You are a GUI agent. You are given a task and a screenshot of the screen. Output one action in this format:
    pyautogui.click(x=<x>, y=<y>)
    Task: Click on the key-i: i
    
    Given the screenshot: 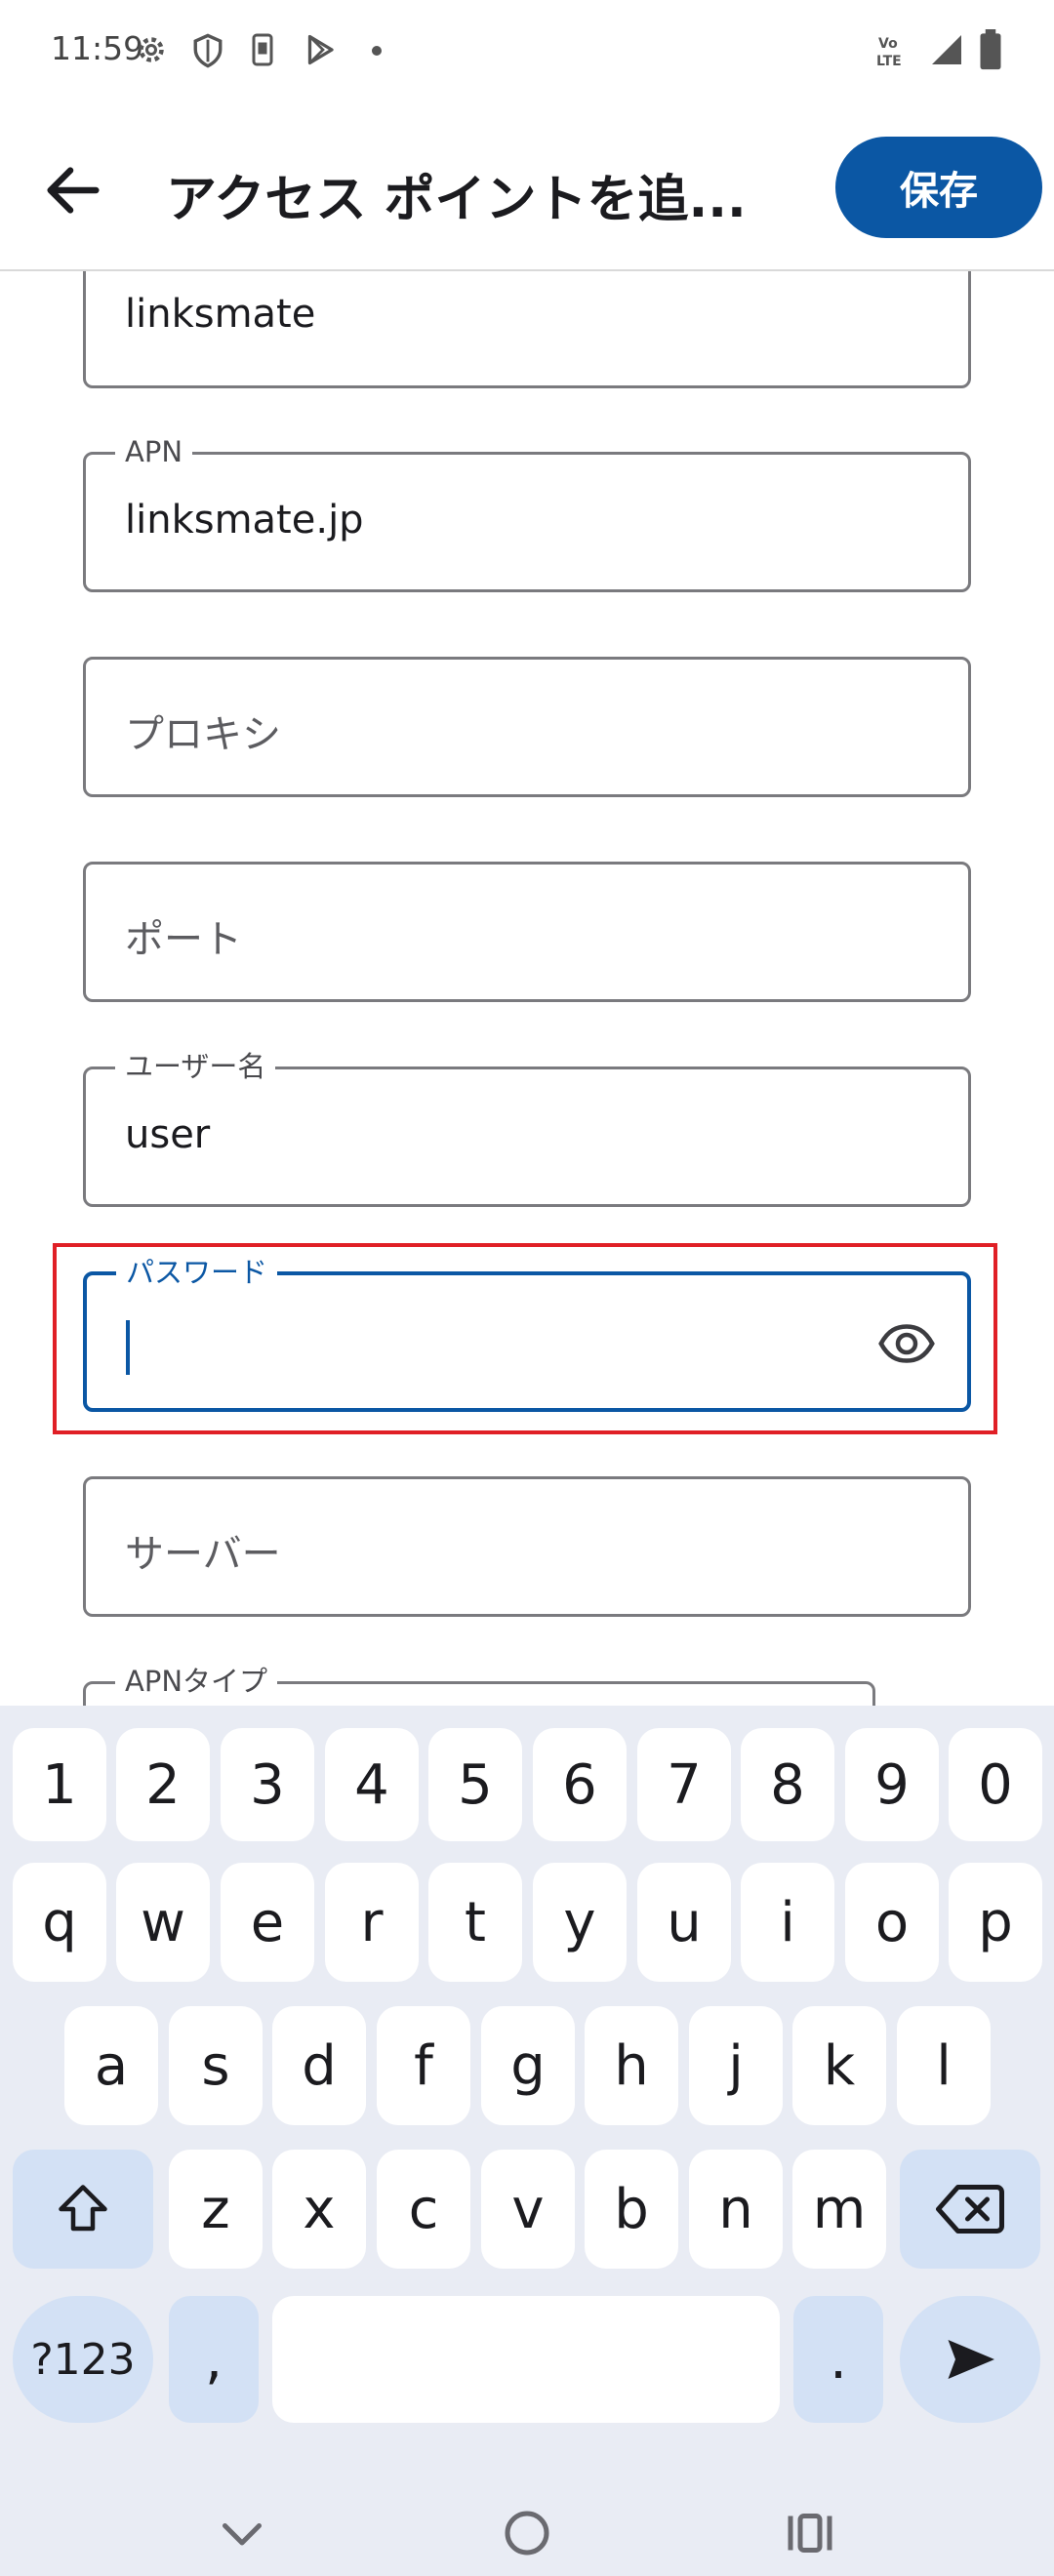 What is the action you would take?
    pyautogui.click(x=787, y=1922)
    